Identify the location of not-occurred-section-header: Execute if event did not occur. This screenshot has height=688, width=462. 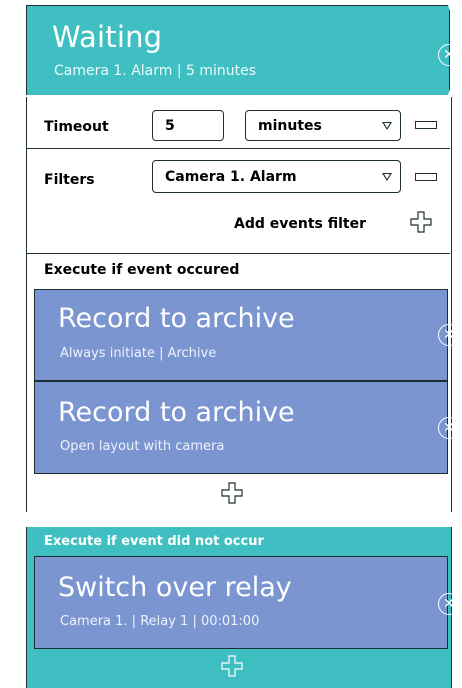
(154, 541).